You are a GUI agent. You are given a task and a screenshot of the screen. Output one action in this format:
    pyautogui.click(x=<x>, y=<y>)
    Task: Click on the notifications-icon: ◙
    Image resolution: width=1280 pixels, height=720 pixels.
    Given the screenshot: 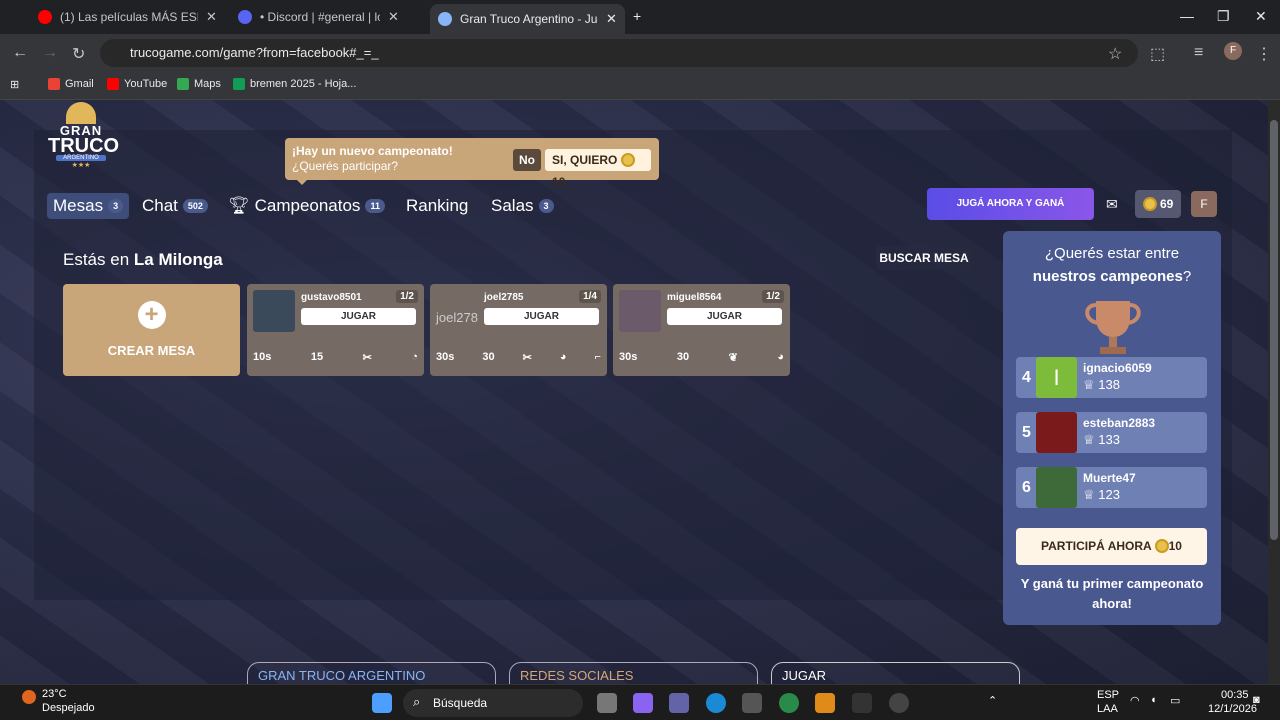 What is the action you would take?
    pyautogui.click(x=1256, y=700)
    